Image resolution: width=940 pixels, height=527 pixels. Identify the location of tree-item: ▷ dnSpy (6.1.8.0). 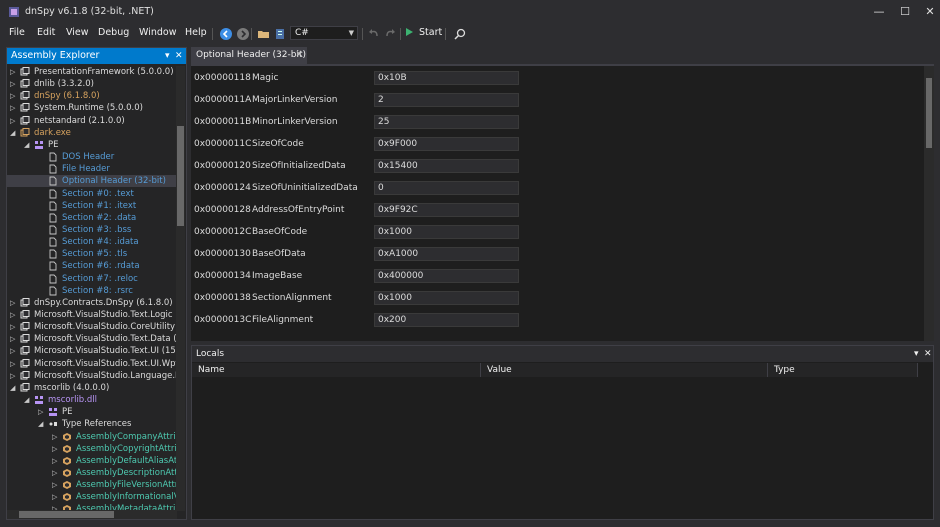
(92, 96).